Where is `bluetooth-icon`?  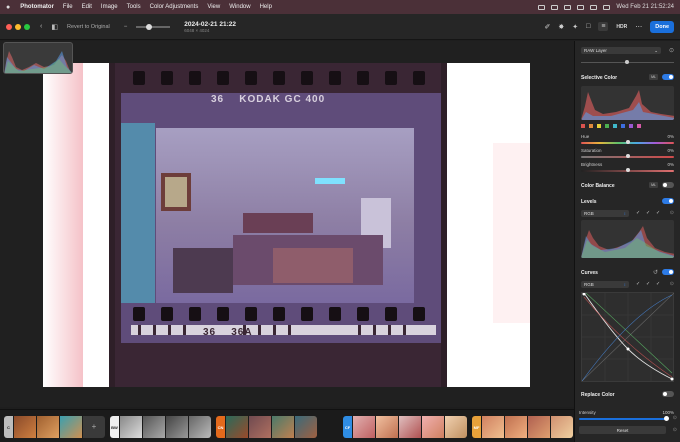
bluetooth-icon is located at coordinates (568, 7).